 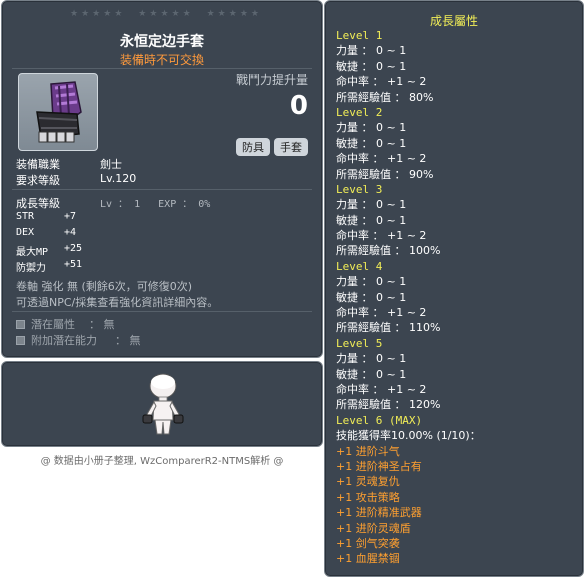 I want to click on req-level-row: 要求等級 Lv.120, so click(x=76, y=180).